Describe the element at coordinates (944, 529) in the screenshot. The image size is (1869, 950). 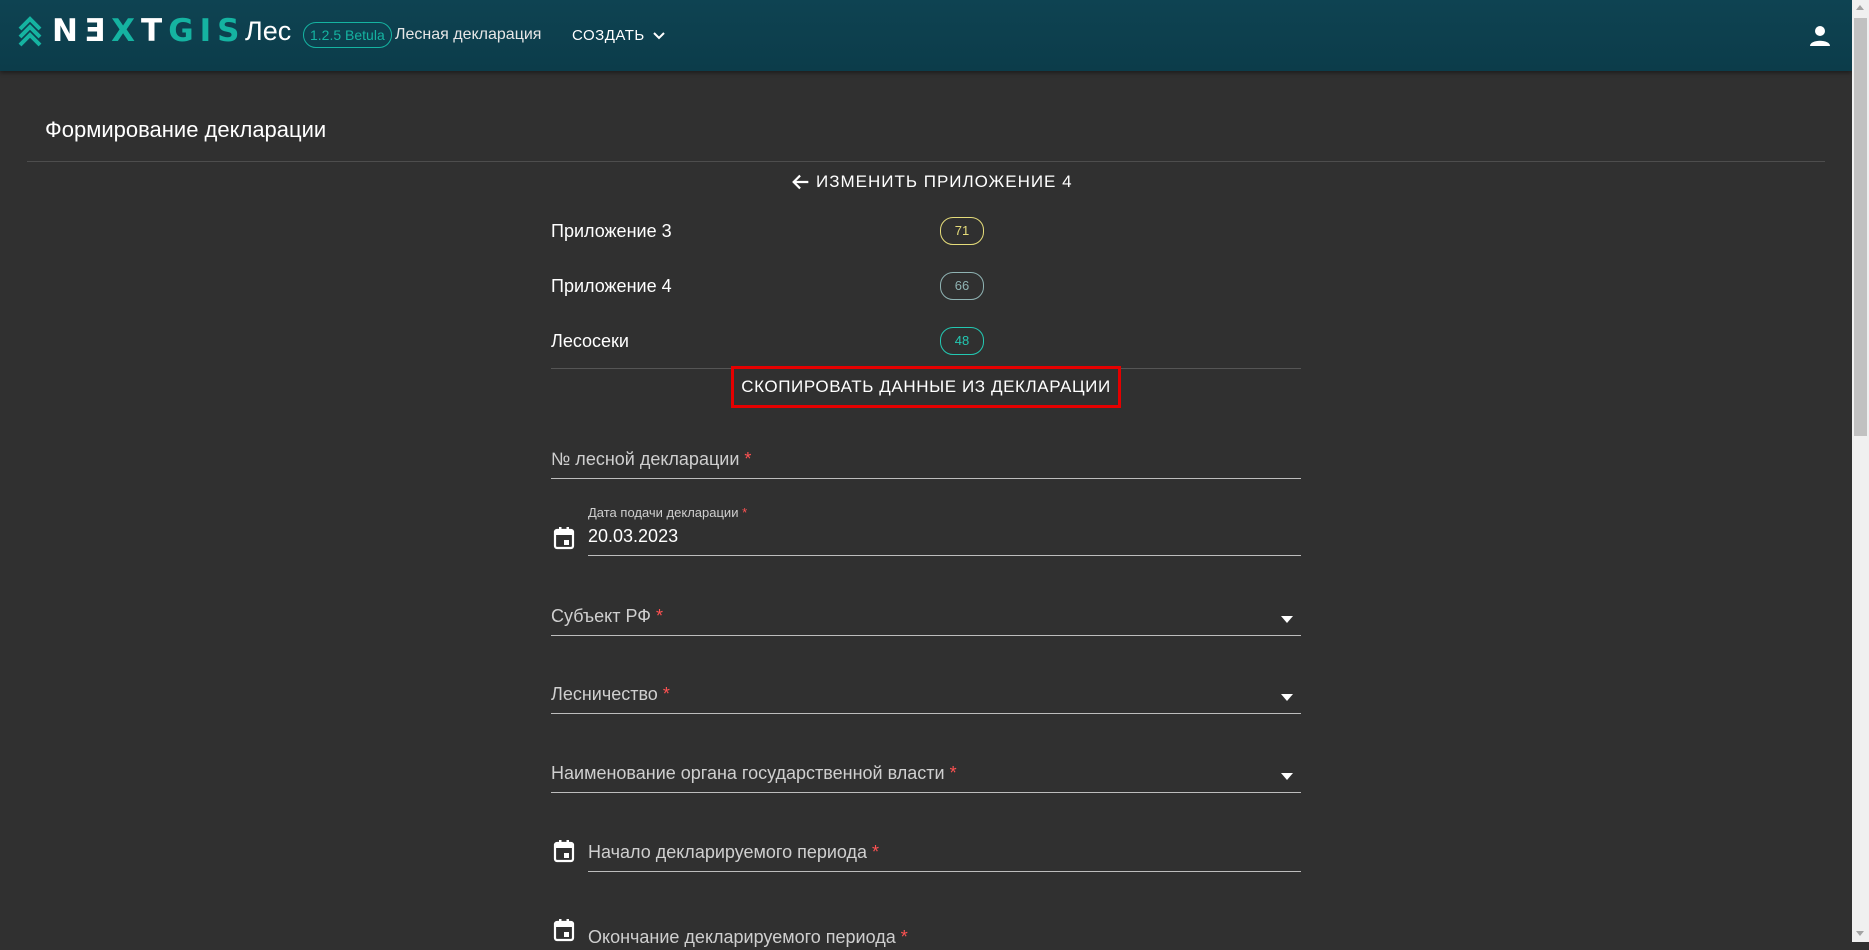
I see `submission-date-field: Дата подачи декларации * 20.03.2023` at that location.